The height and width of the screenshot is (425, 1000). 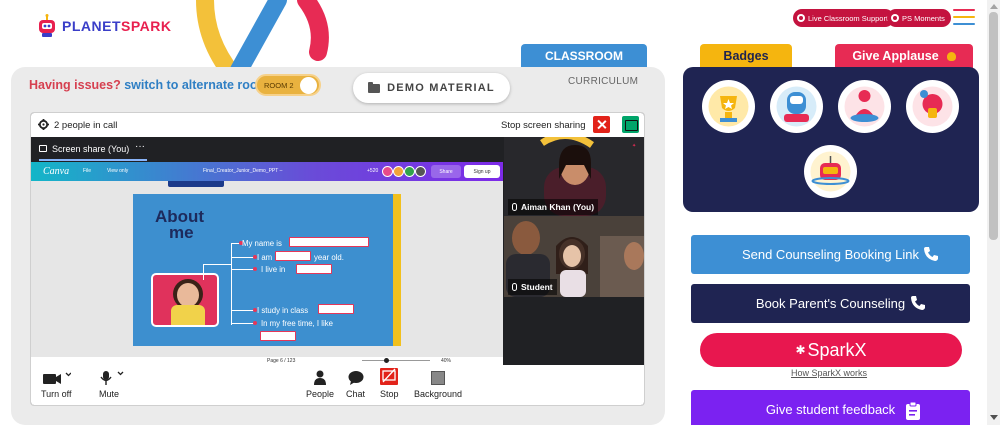 I want to click on more-options-icon: ···, so click(x=140, y=146).